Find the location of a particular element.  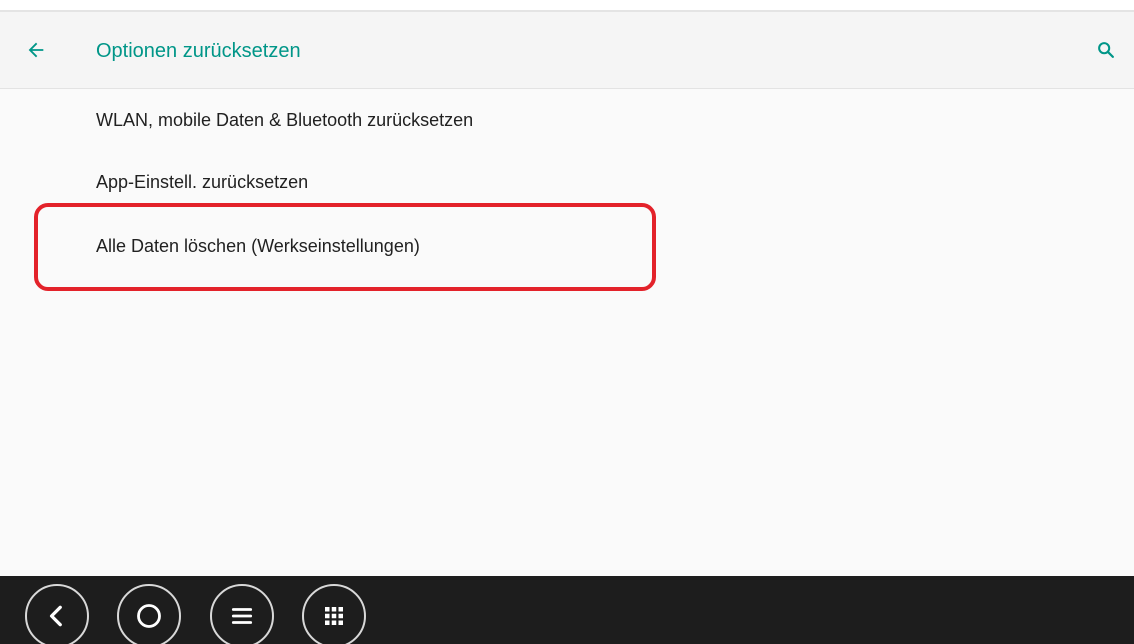

menu-lines-icon is located at coordinates (242, 616).